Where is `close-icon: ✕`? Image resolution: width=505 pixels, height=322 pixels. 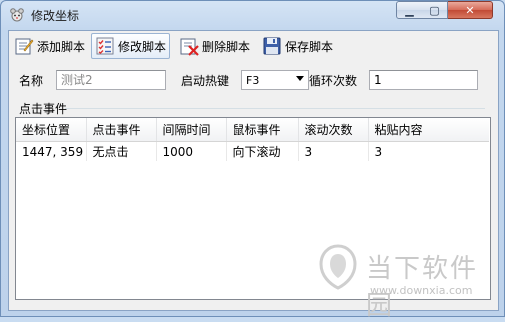
close-icon: ✕ is located at coordinates (470, 10).